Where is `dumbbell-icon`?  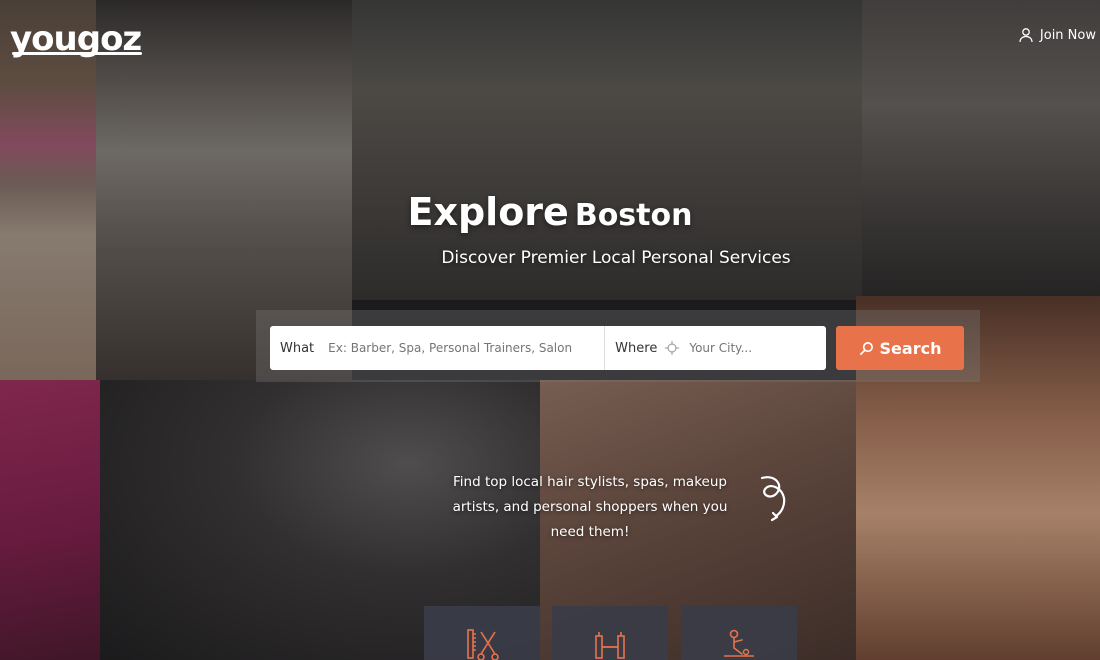 dumbbell-icon is located at coordinates (610, 645).